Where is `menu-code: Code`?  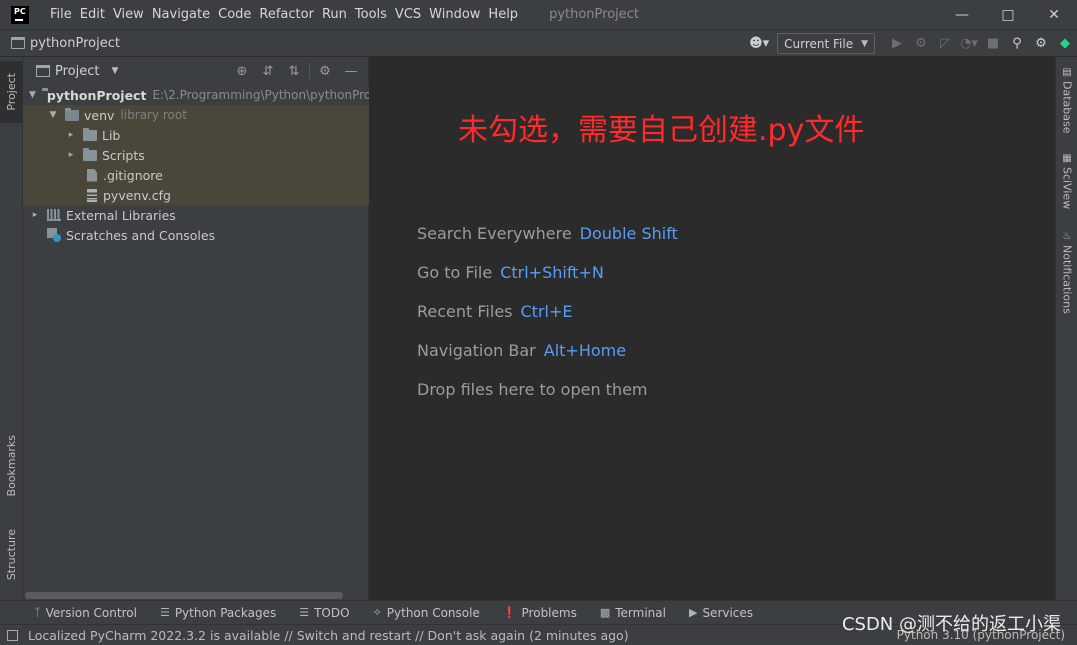 menu-code: Code is located at coordinates (234, 14).